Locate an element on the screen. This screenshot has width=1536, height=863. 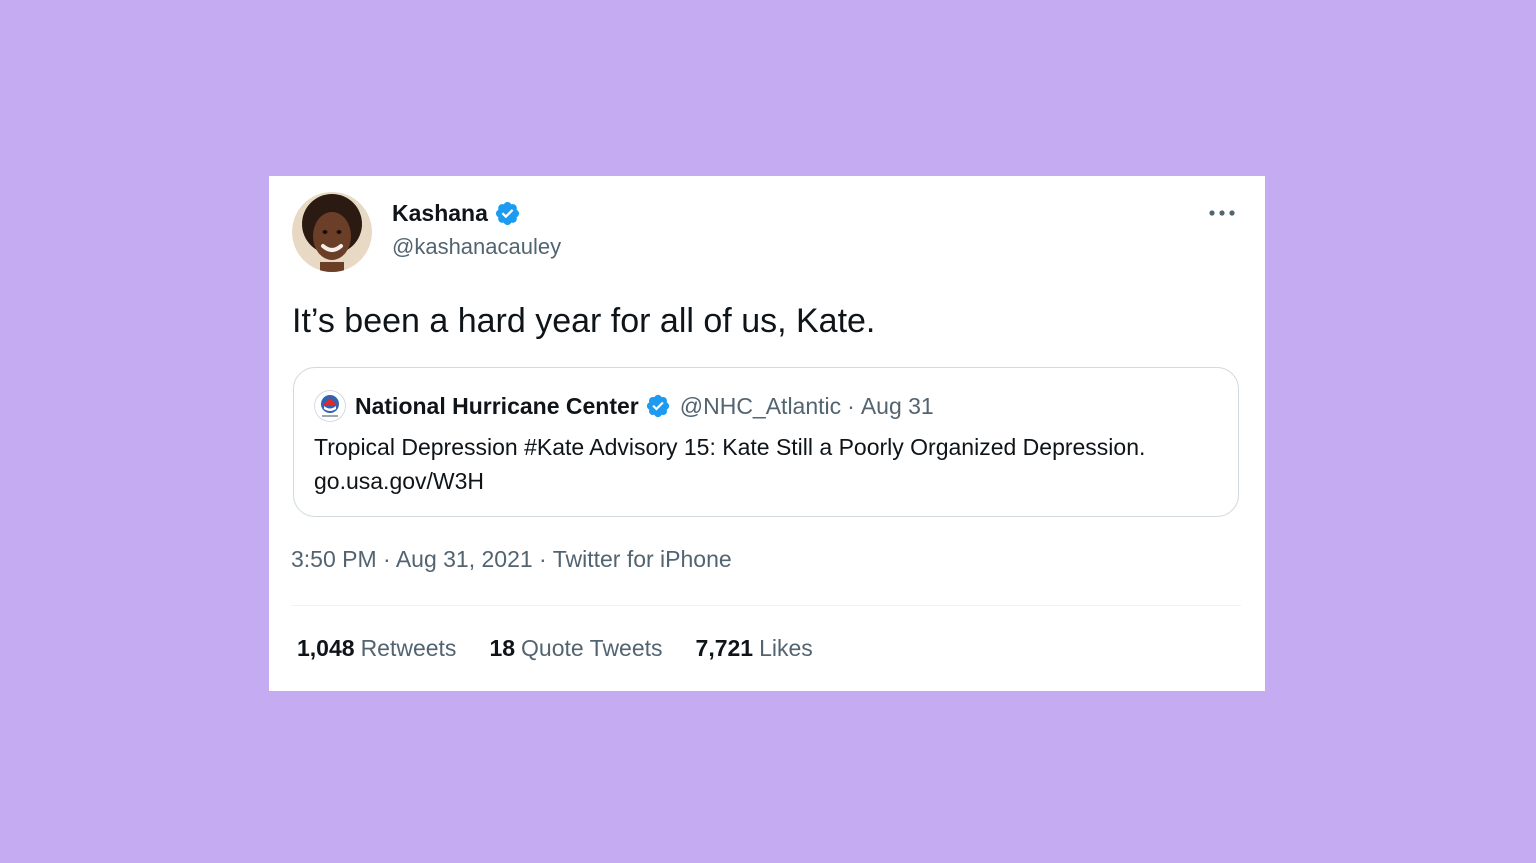
quoted-date: Aug 31 is located at coordinates (897, 406).